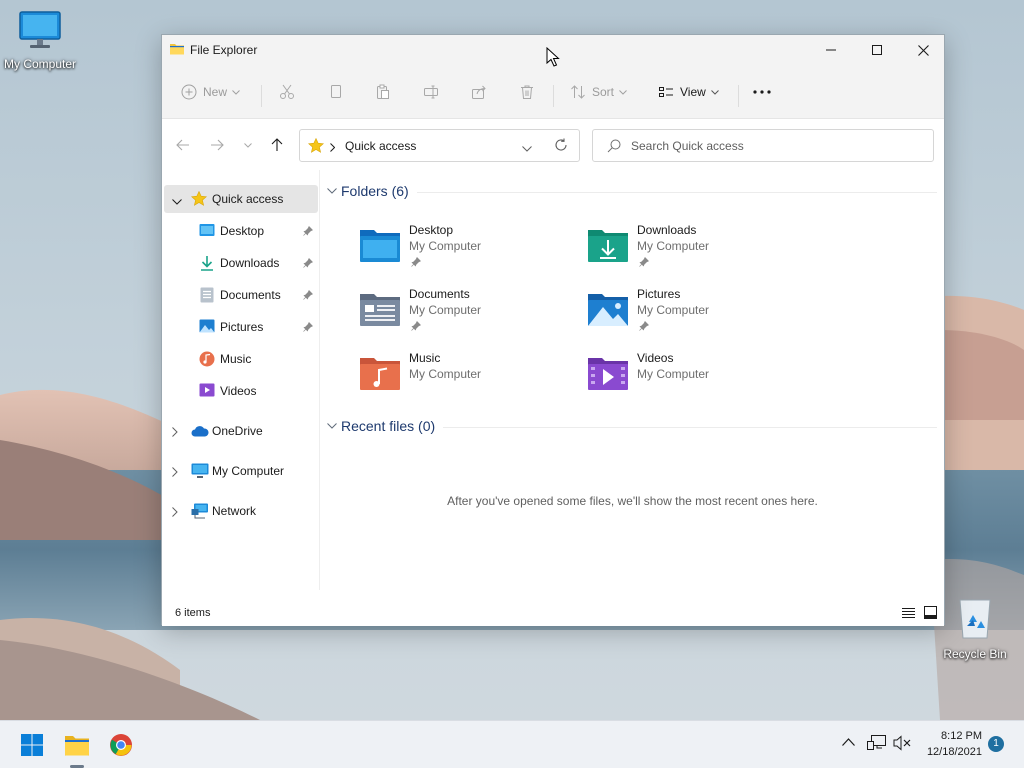 The height and width of the screenshot is (768, 1024). What do you see at coordinates (877, 744) in the screenshot?
I see `network-status-button` at bounding box center [877, 744].